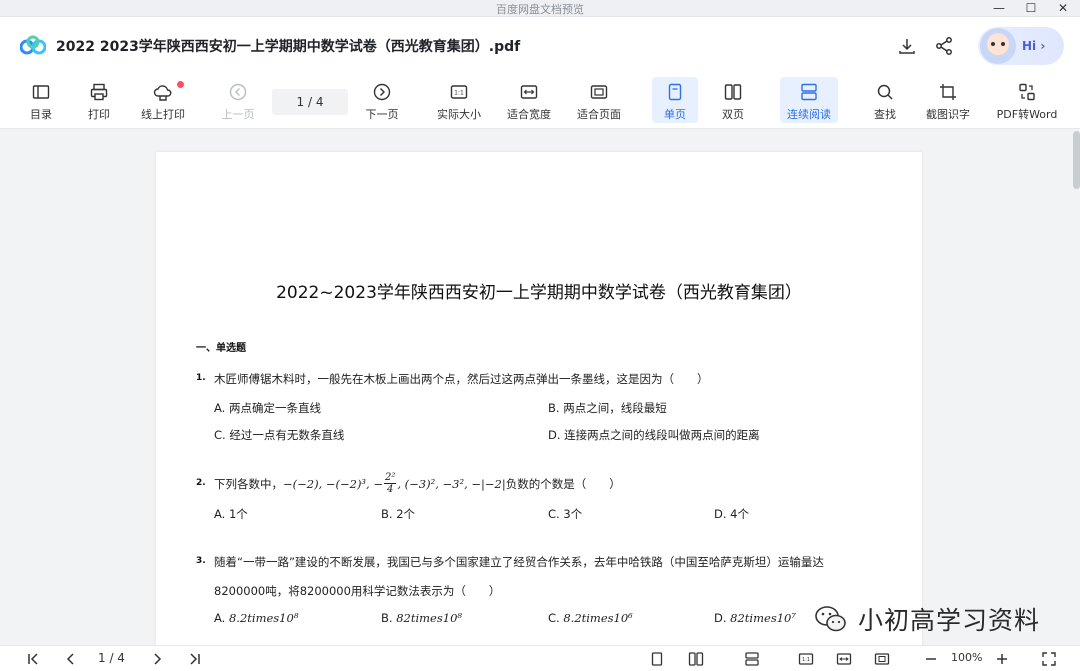 Image resolution: width=1080 pixels, height=671 pixels. I want to click on assistant-button: Hi ›, so click(1021, 46).